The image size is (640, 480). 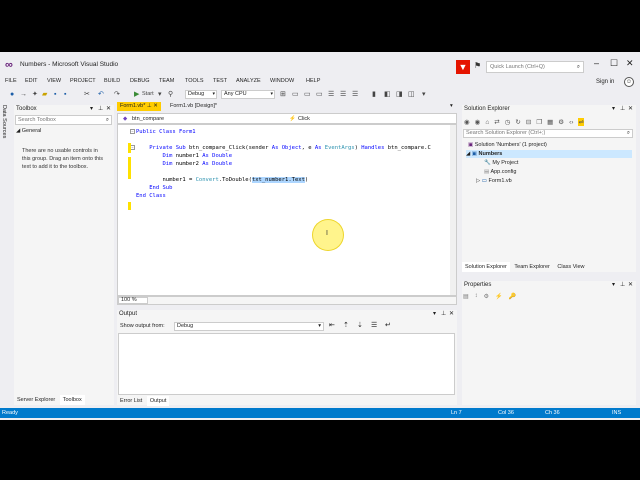 I want to click on tree-item-project: ◢ ▣ Numbers, so click(x=549, y=154).